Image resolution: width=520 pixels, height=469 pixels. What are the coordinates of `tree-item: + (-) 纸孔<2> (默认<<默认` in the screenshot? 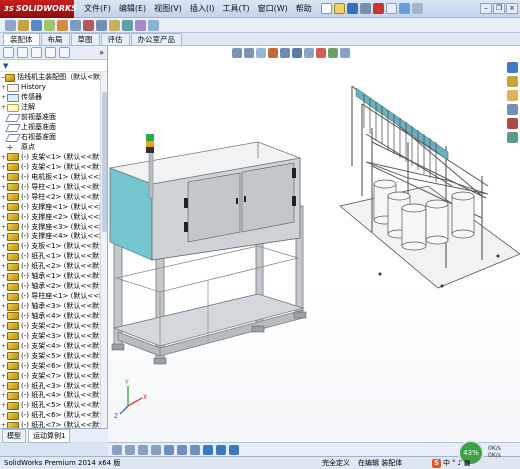 It's located at (53, 267).